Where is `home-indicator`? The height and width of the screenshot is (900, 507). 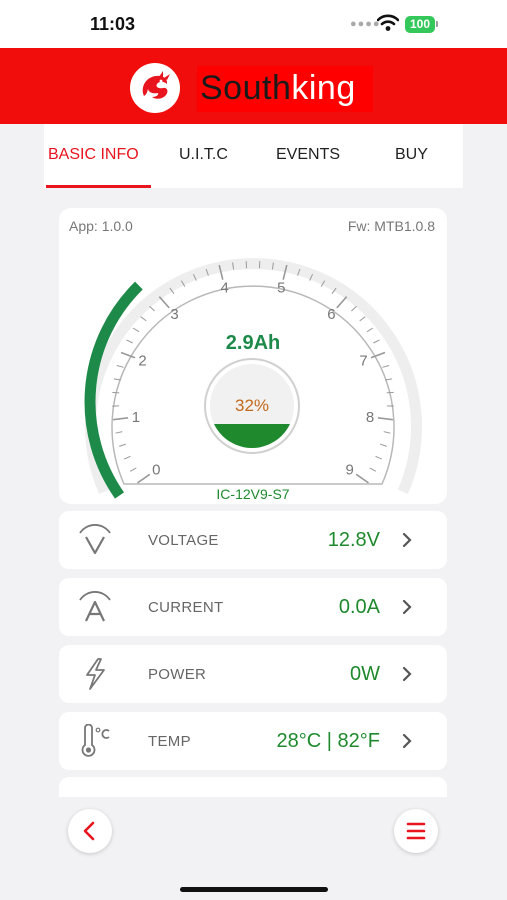
home-indicator is located at coordinates (254, 889).